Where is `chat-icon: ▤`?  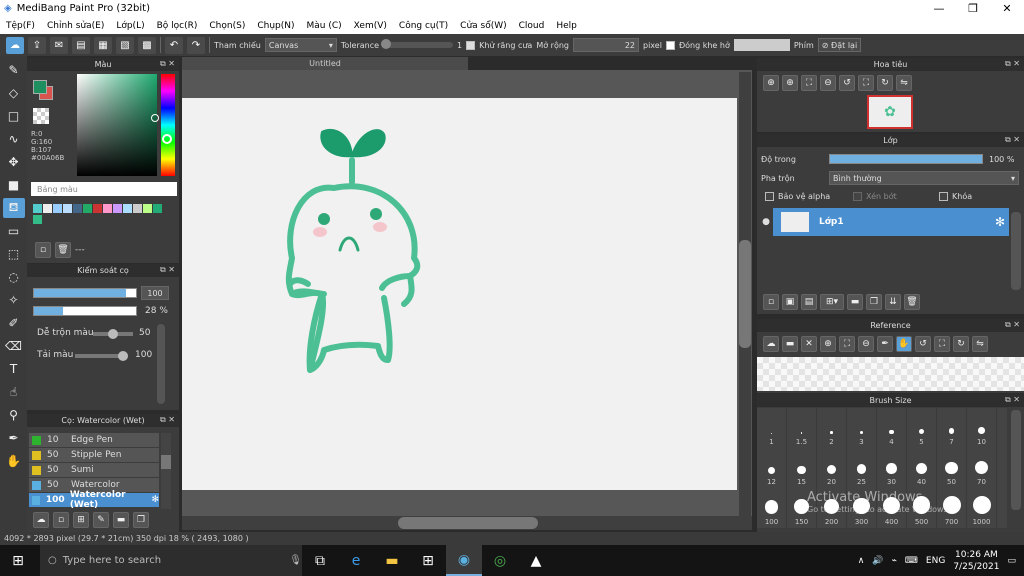
chat-icon: ▤ is located at coordinates (81, 45).